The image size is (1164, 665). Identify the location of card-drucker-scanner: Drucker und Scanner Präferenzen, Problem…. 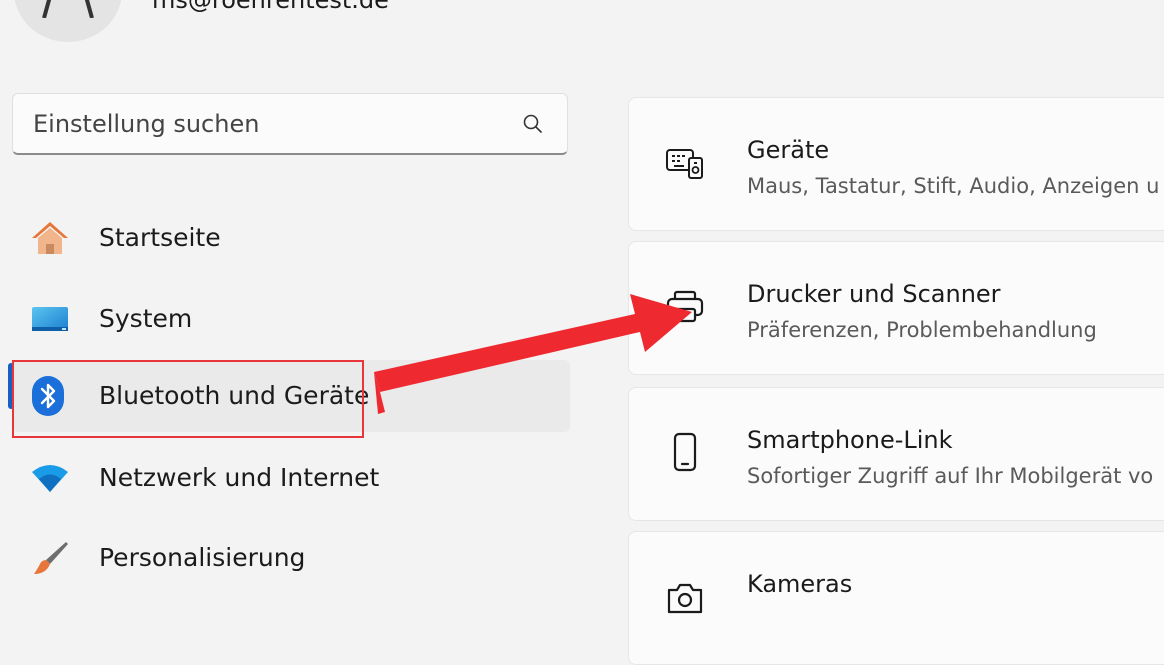
(896, 308).